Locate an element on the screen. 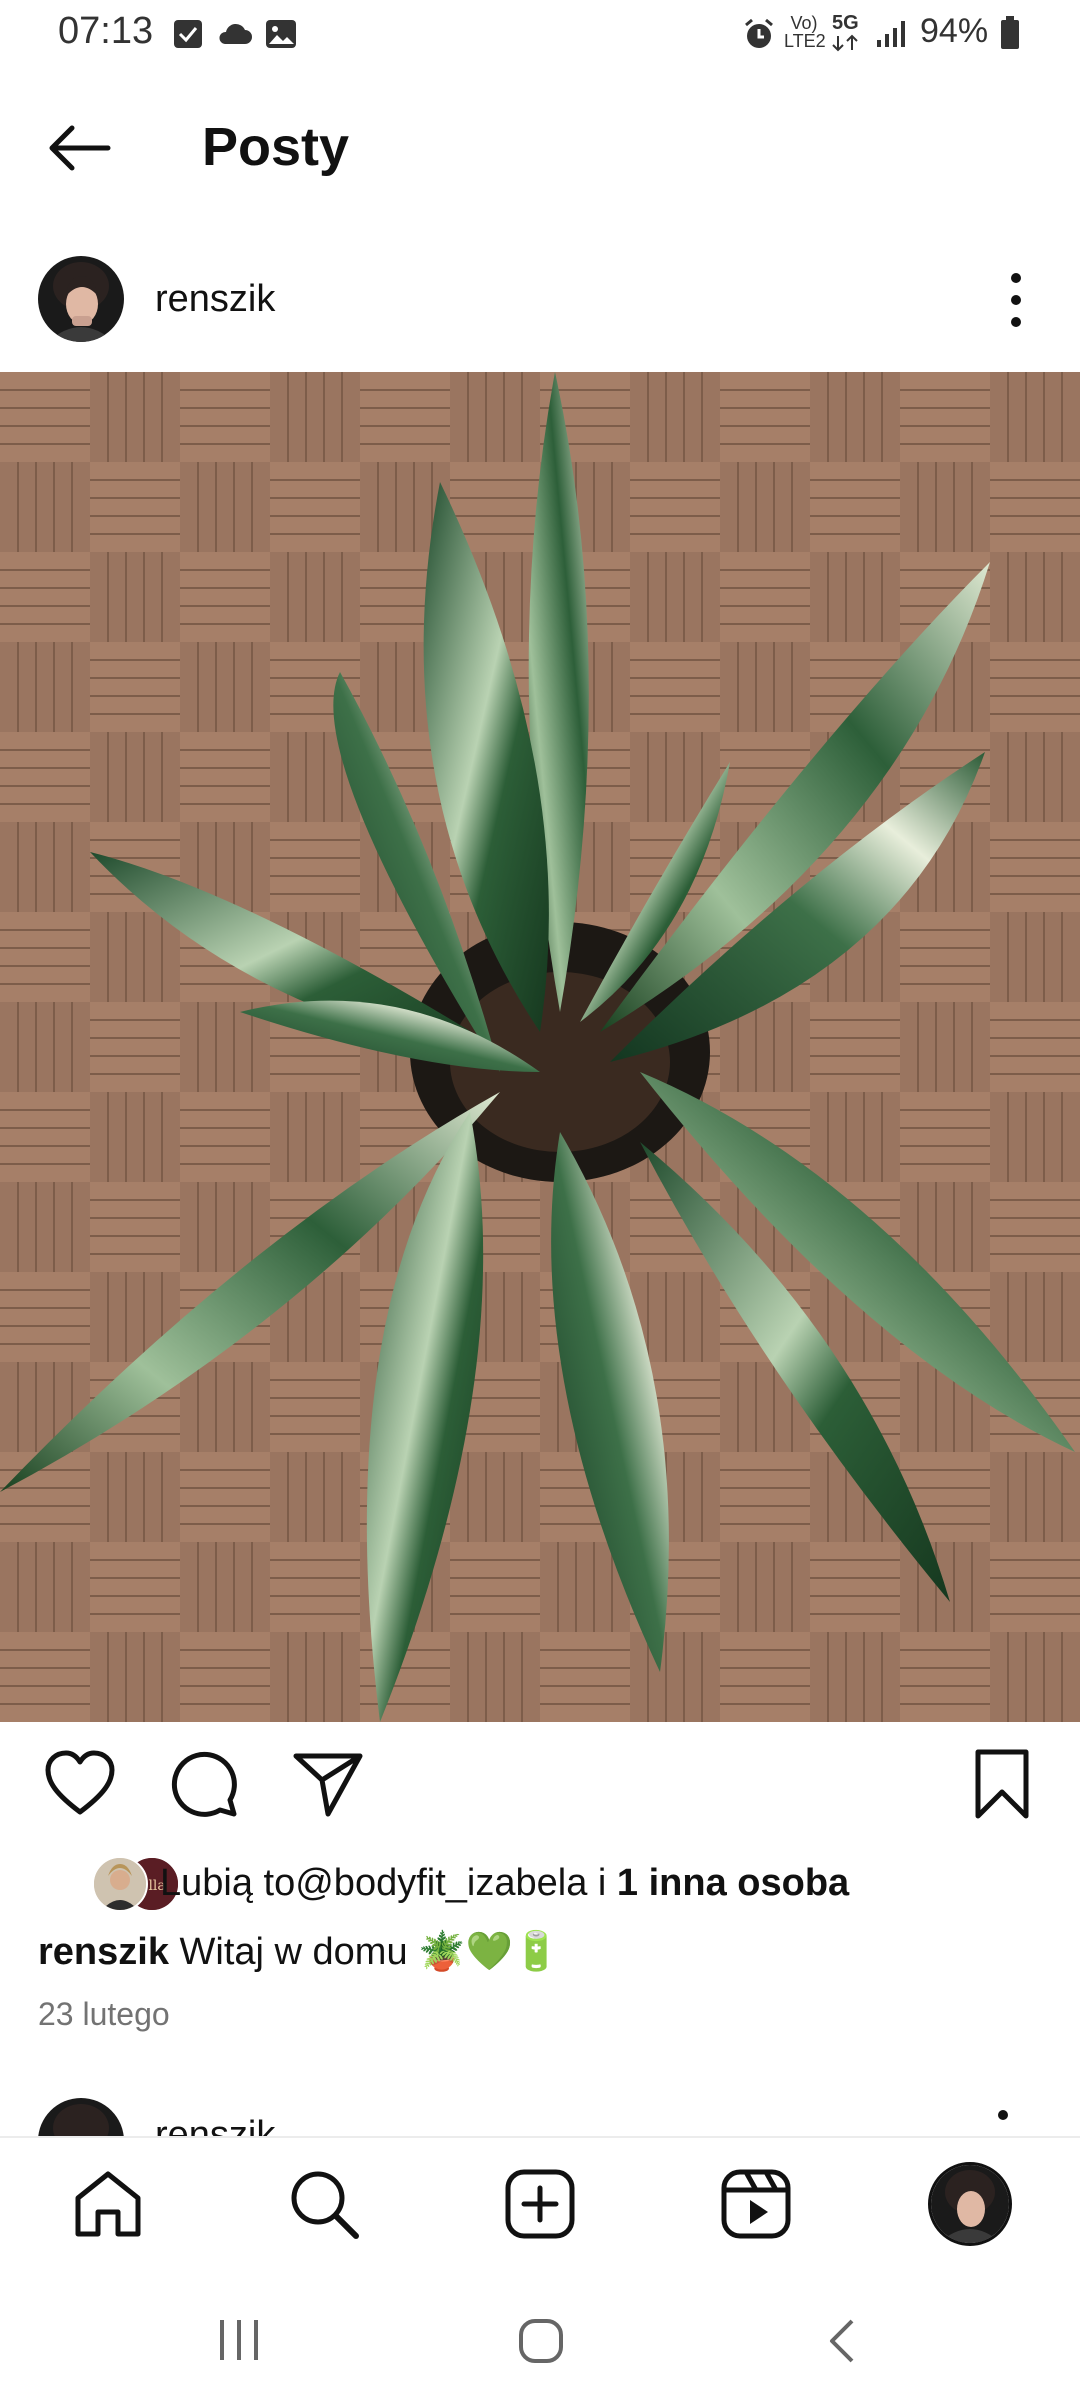 The height and width of the screenshot is (2408, 1080). arrow-left-icon is located at coordinates (80, 148).